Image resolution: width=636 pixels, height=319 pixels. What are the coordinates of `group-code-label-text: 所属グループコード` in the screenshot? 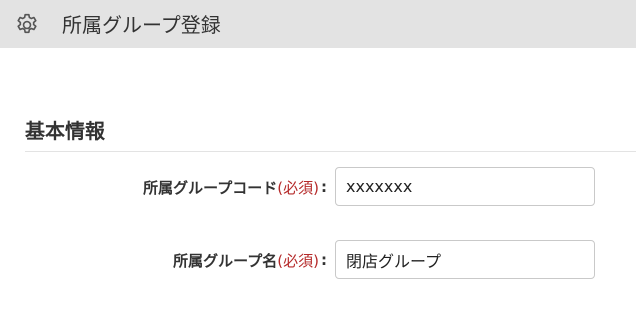 It's located at (210, 187).